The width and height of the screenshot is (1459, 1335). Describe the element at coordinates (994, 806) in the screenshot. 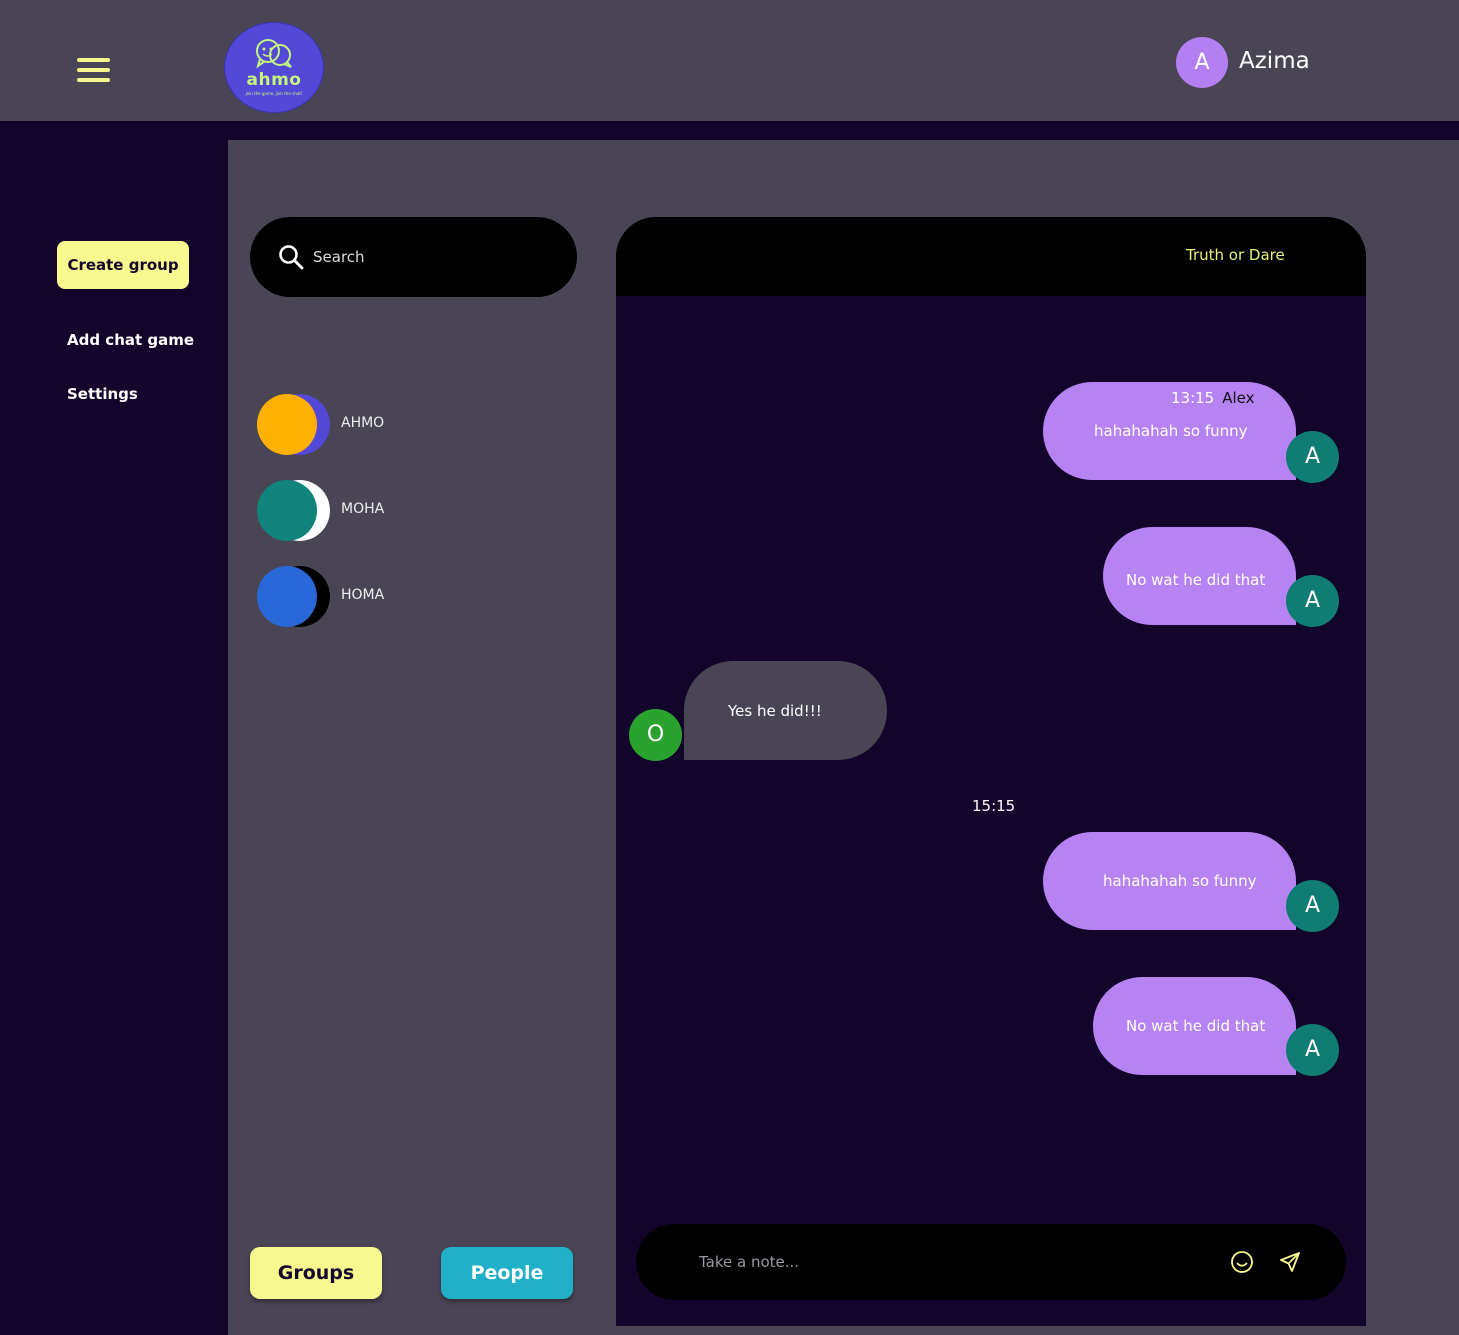

I see `time-divider: 15:15` at that location.